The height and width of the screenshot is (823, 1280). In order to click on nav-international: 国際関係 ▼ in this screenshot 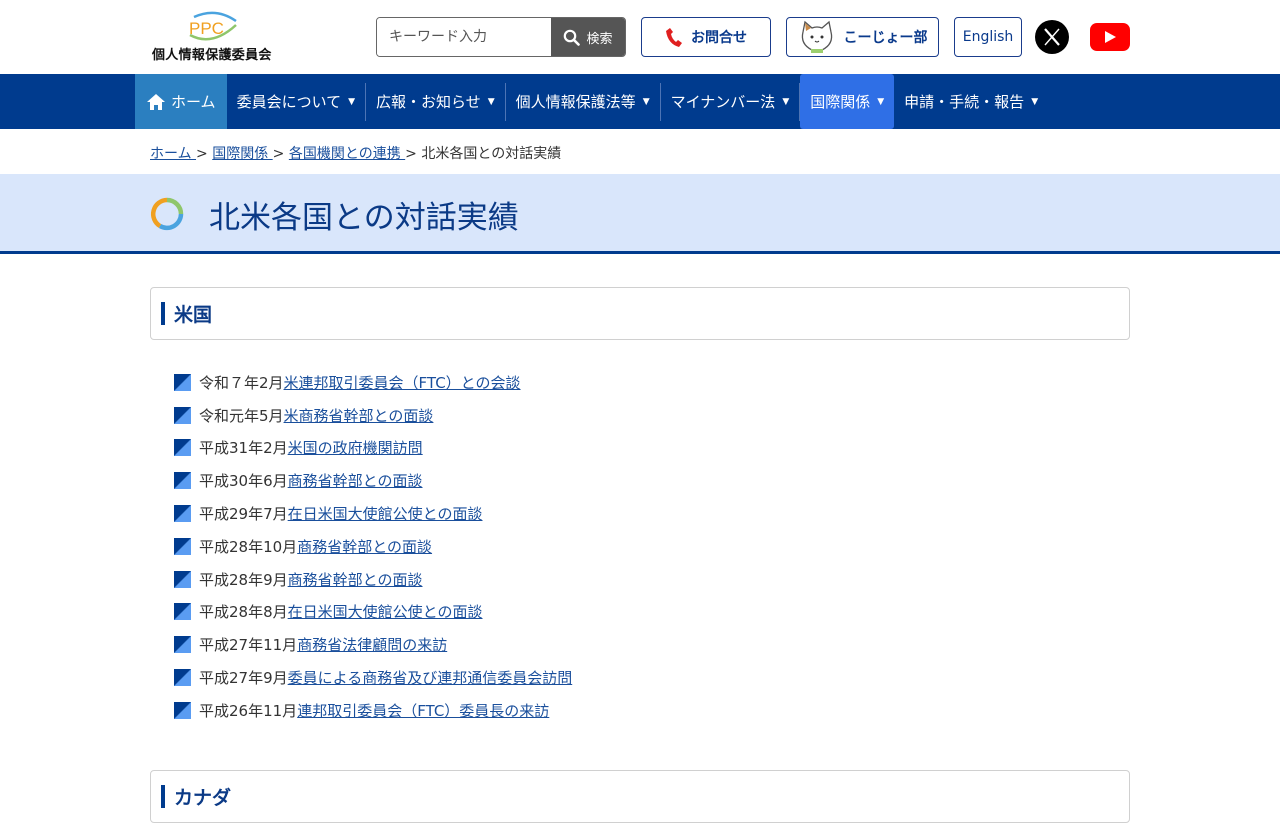, I will do `click(847, 101)`.